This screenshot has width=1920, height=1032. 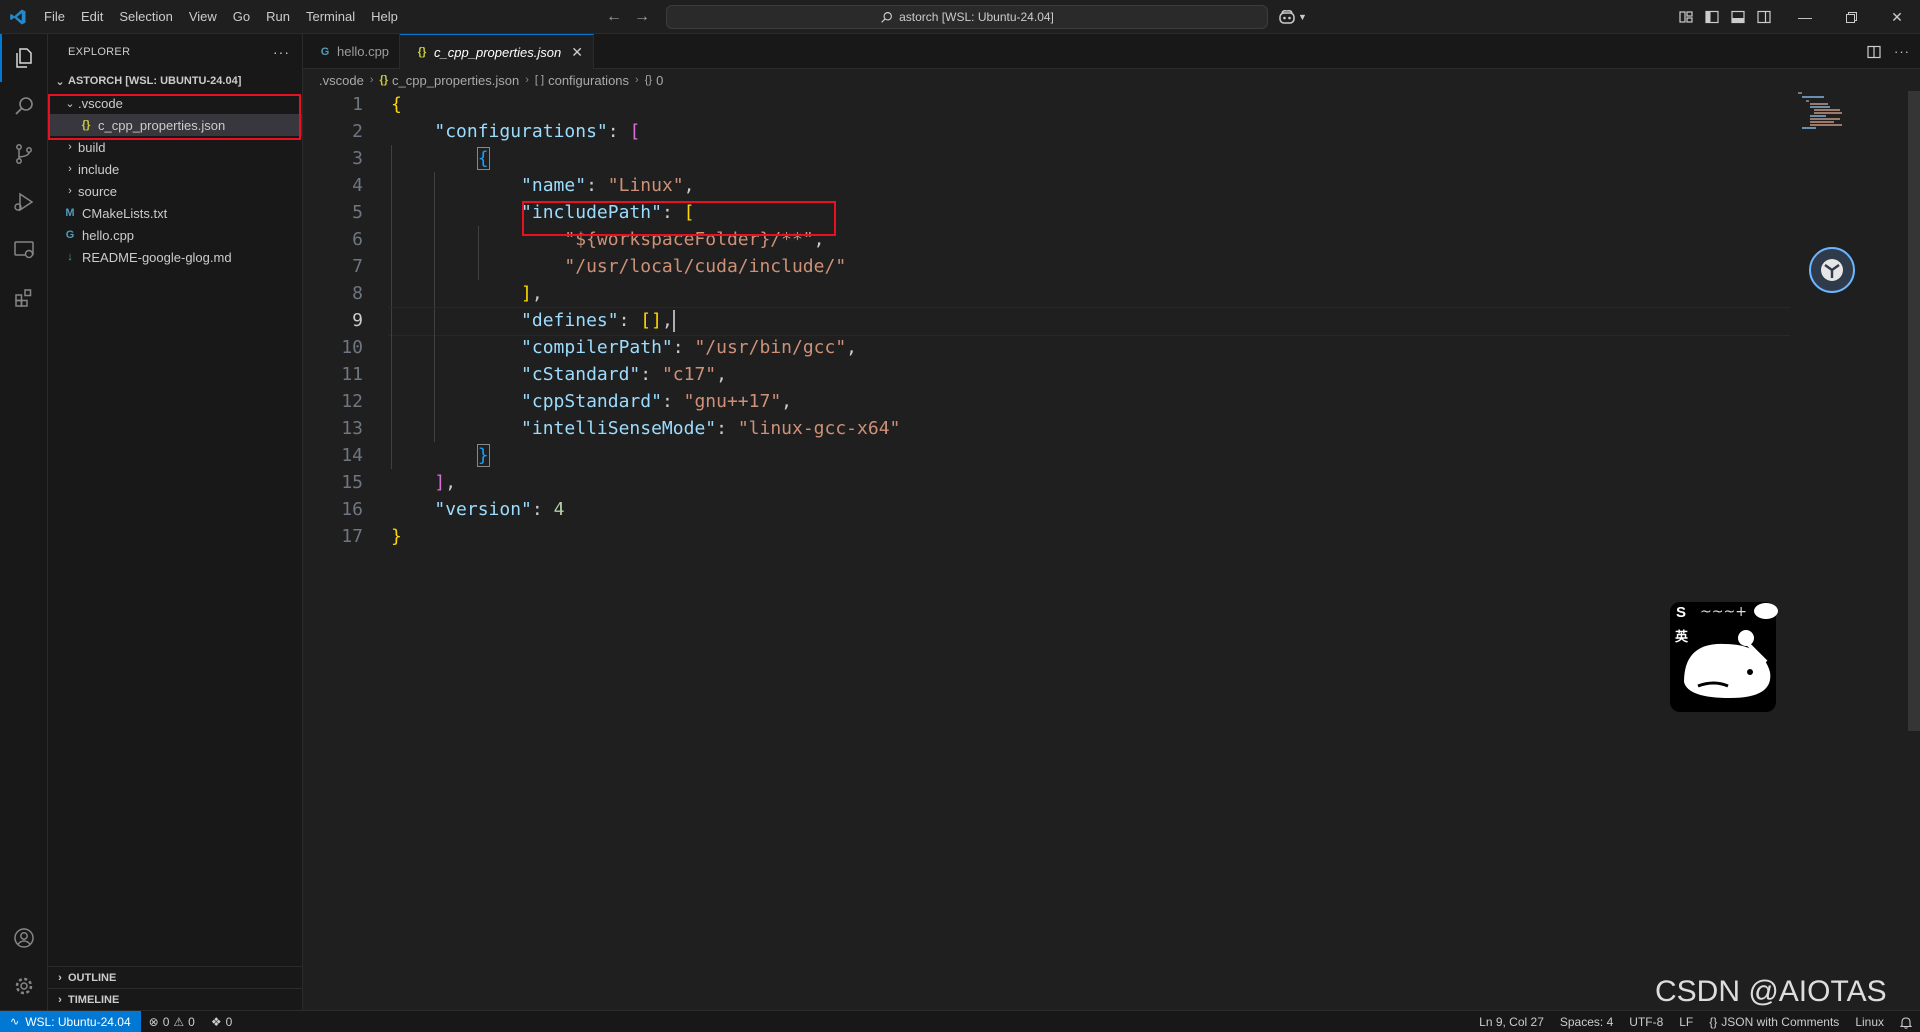 What do you see at coordinates (99, 169) in the screenshot?
I see `tree-item-label: include` at bounding box center [99, 169].